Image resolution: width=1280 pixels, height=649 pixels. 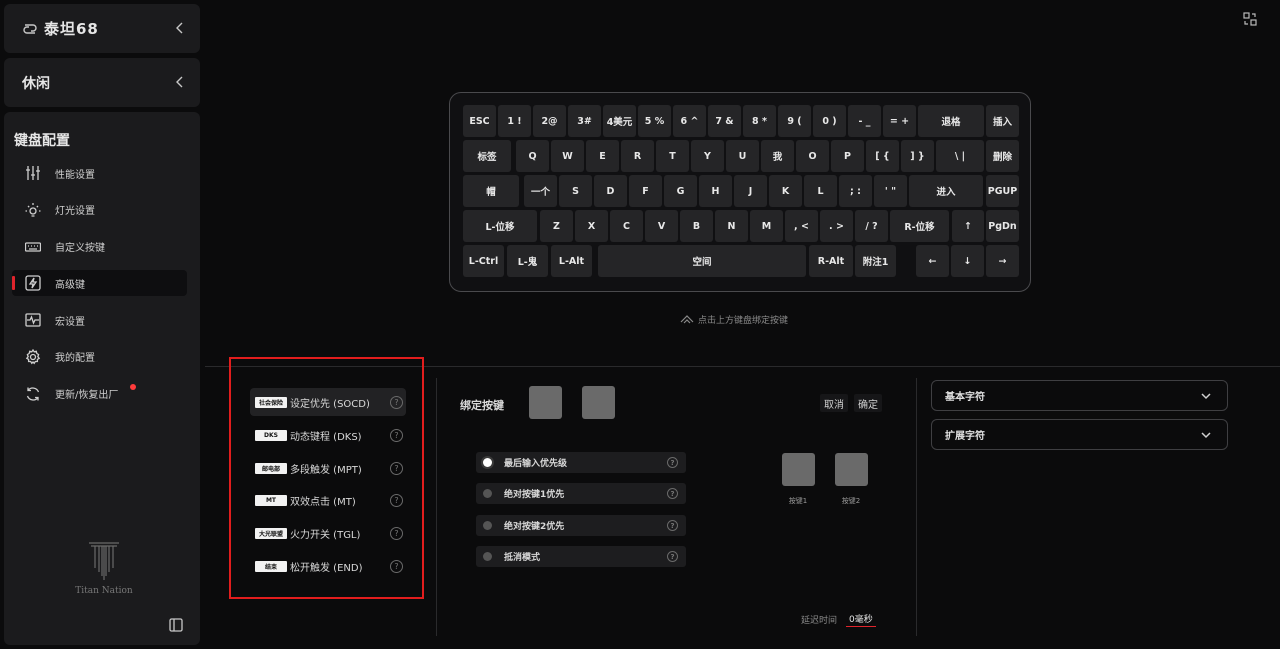 What do you see at coordinates (177, 625) in the screenshot?
I see `sidebar-toggle-icon` at bounding box center [177, 625].